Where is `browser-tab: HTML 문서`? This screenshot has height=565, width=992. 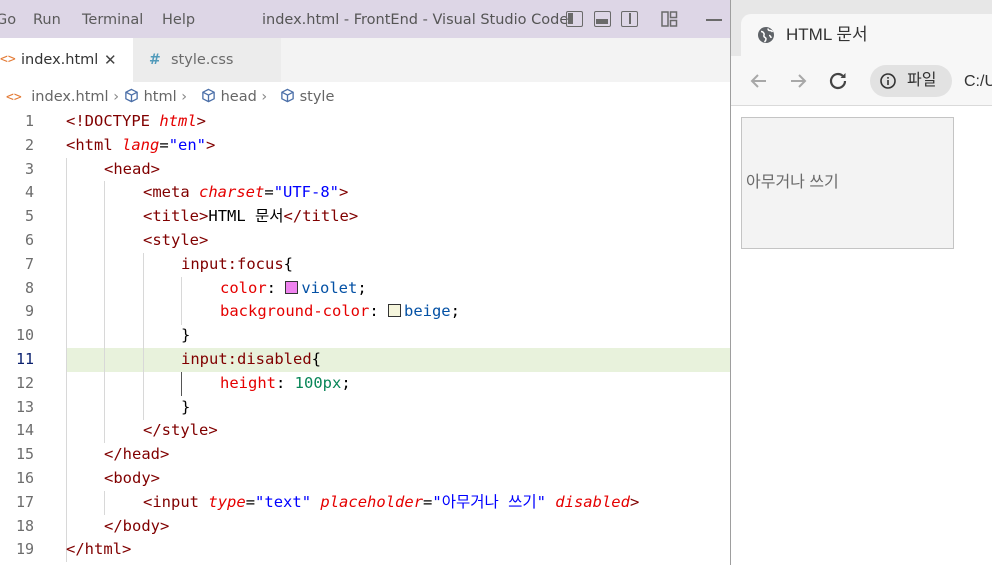
browser-tab: HTML 문서 is located at coordinates (866, 35).